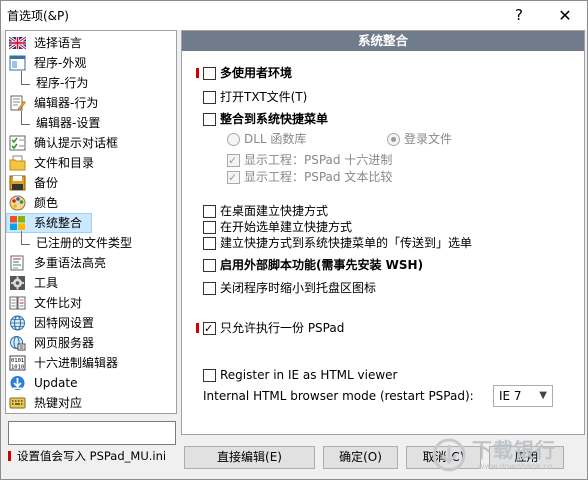 This screenshot has height=480, width=588. I want to click on watermark-logo-icon, so click(449, 455).